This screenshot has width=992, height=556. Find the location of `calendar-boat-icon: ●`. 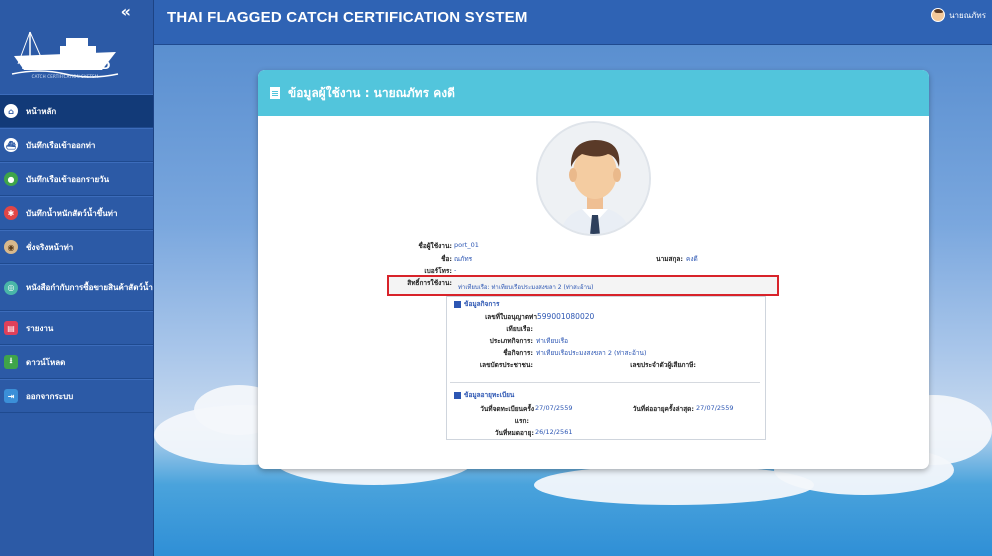

calendar-boat-icon: ● is located at coordinates (11, 179).